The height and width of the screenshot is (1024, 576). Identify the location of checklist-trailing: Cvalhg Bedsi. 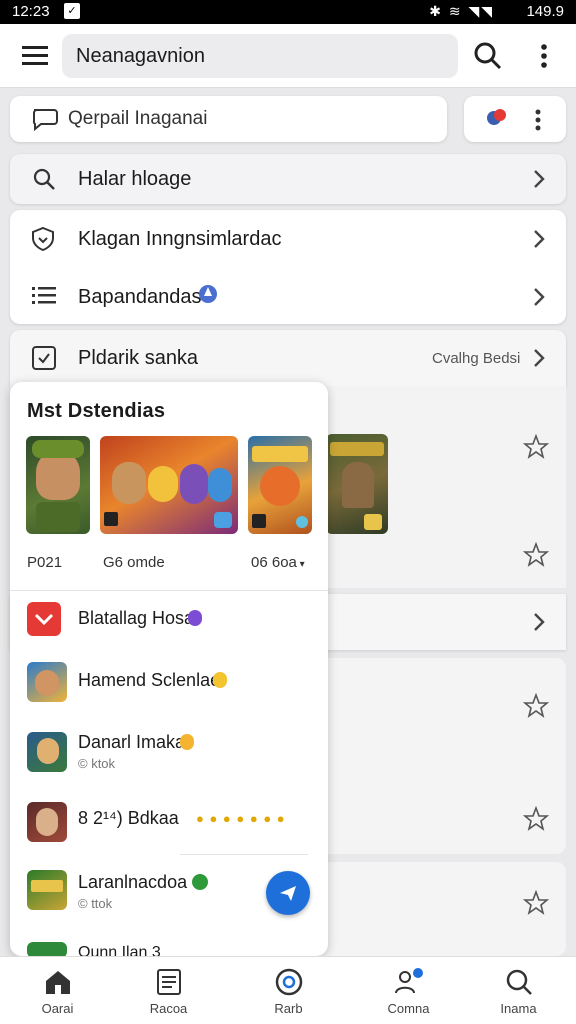
(476, 358).